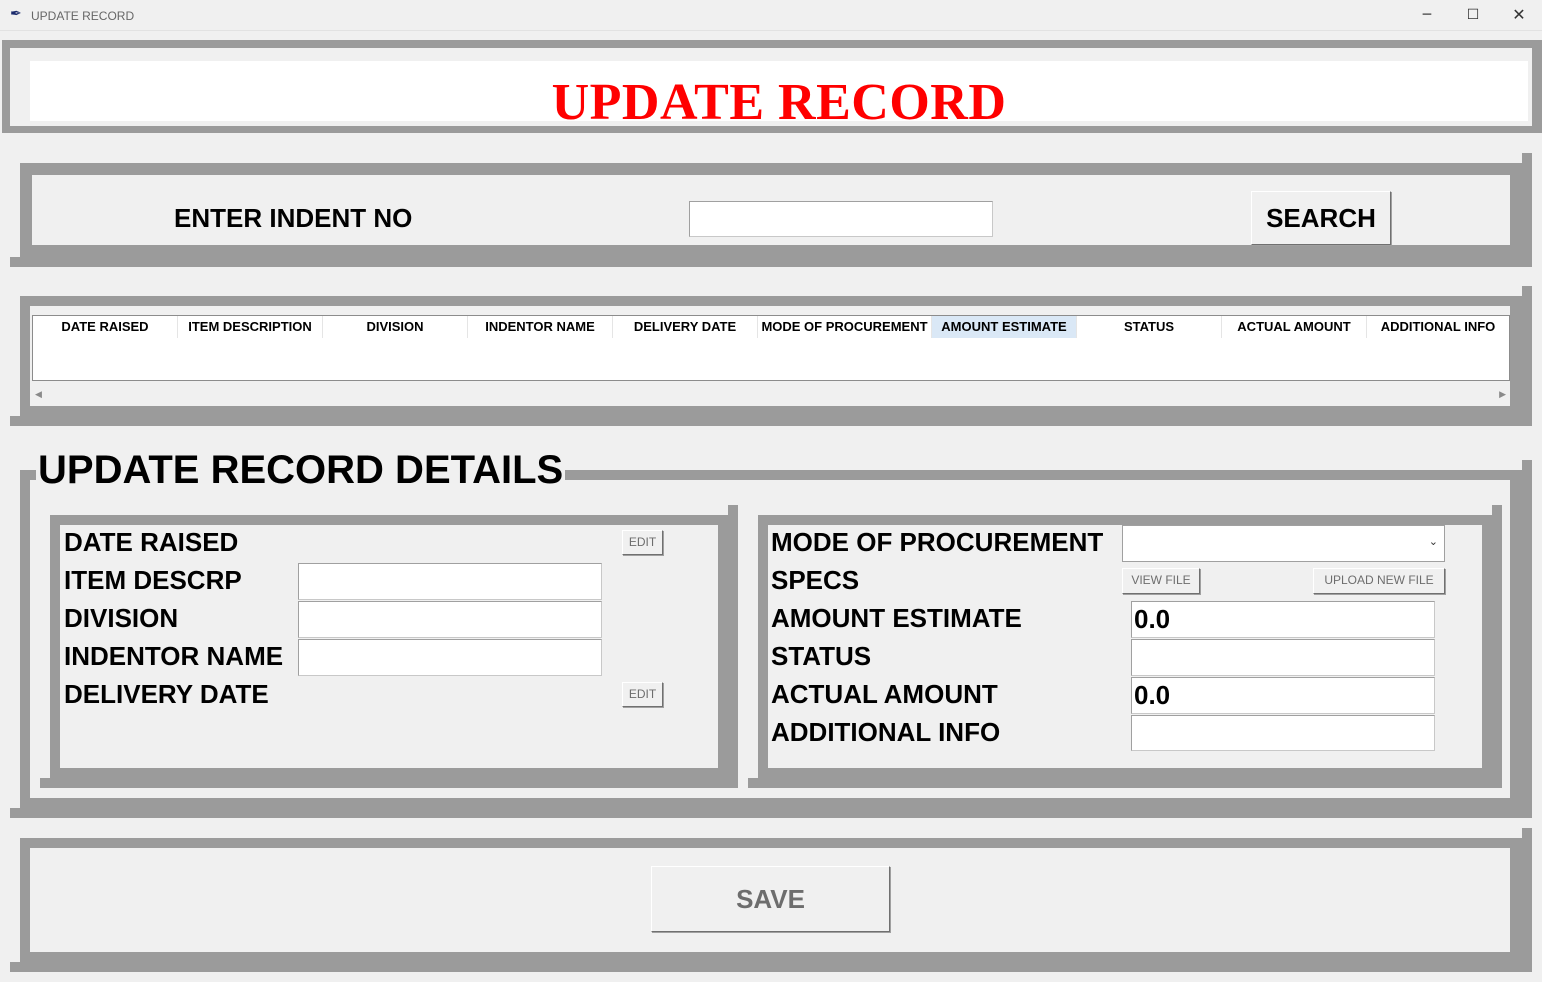  Describe the element at coordinates (1283, 733) in the screenshot. I see `additional-info-input` at that location.